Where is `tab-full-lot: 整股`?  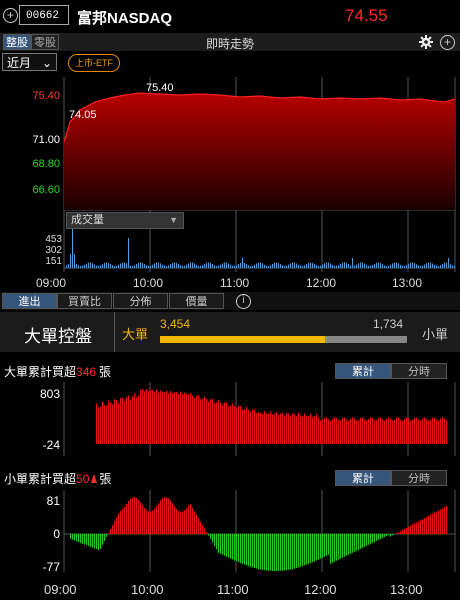
tab-full-lot: 整股 is located at coordinates (17, 42).